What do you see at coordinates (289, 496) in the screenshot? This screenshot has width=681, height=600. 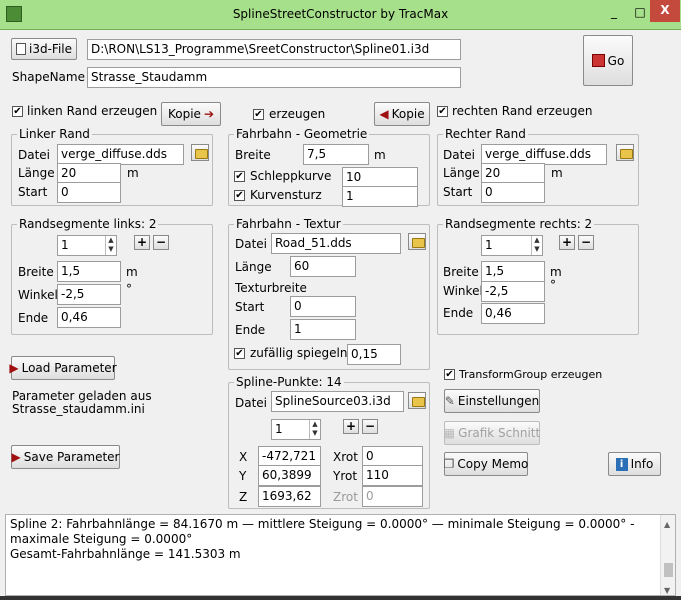 I see `z-field: 1693,62` at bounding box center [289, 496].